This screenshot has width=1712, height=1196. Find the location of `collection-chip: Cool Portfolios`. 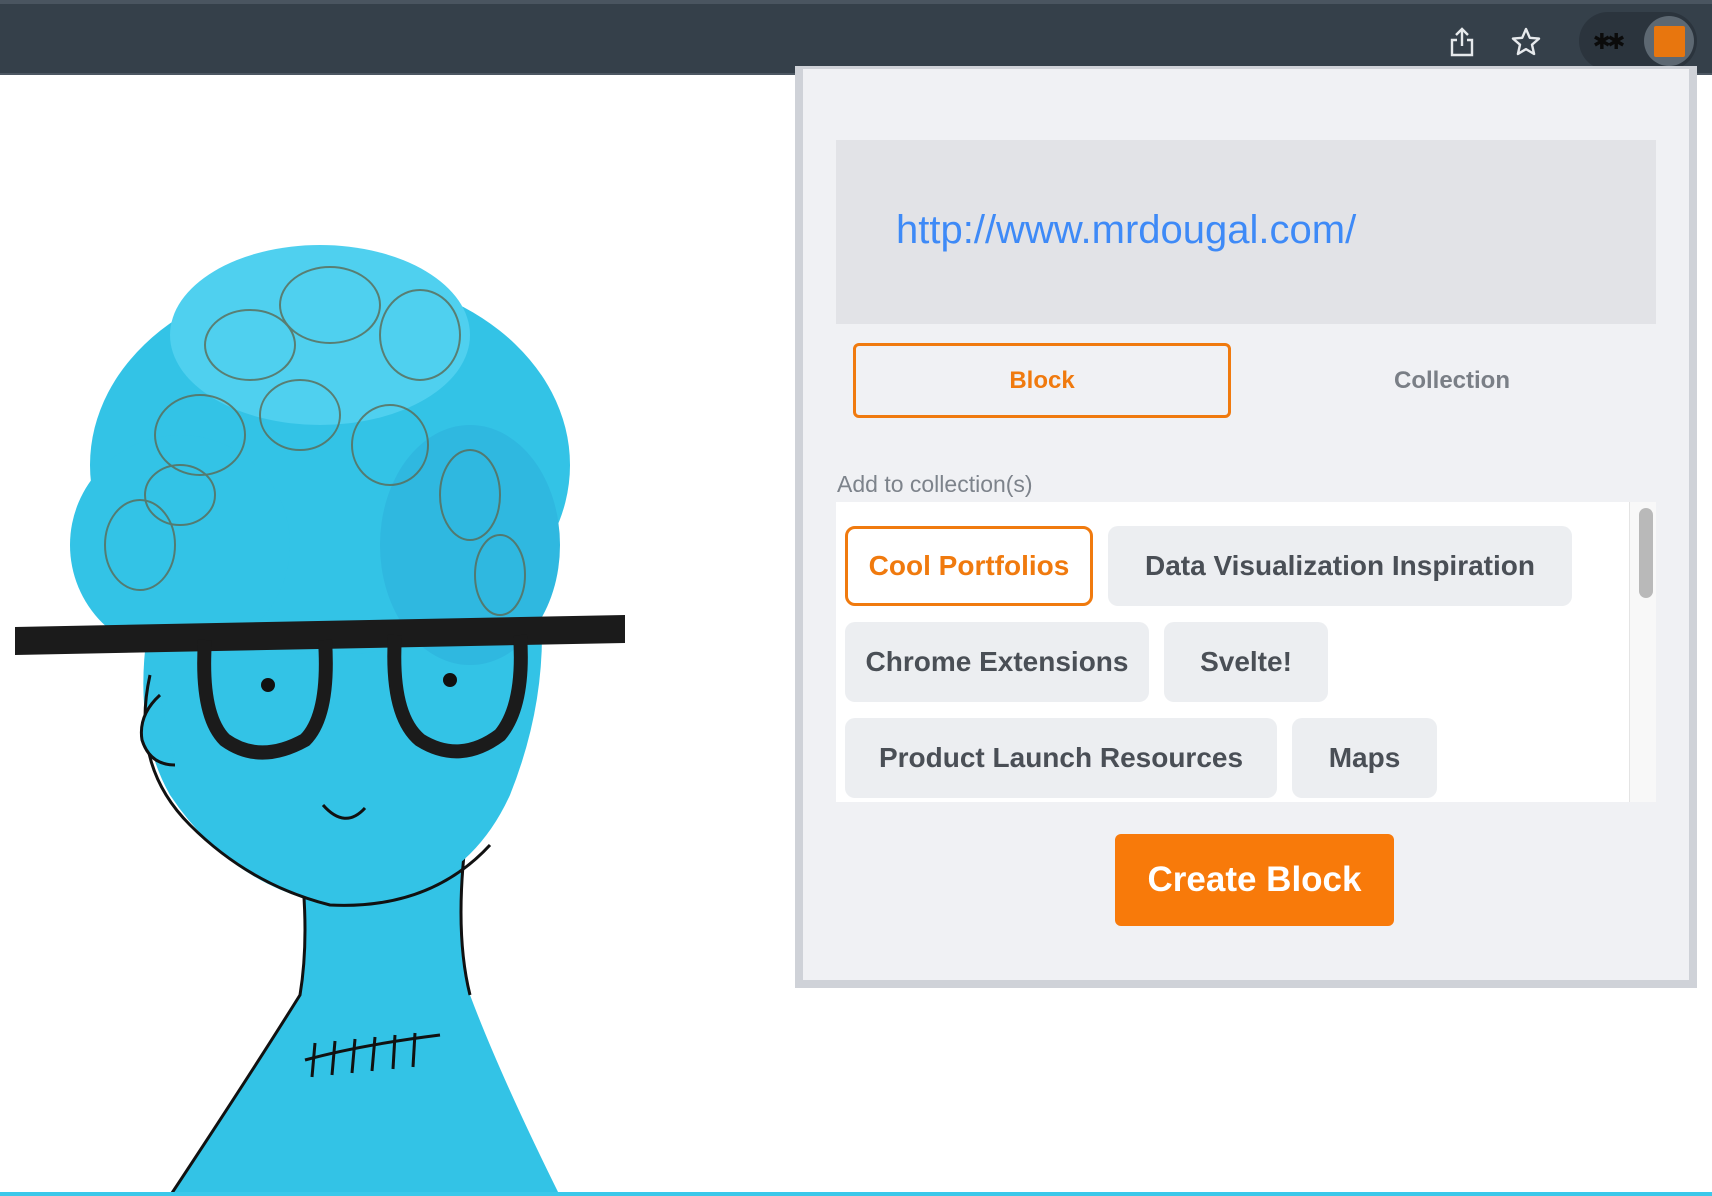

collection-chip: Cool Portfolios is located at coordinates (969, 566).